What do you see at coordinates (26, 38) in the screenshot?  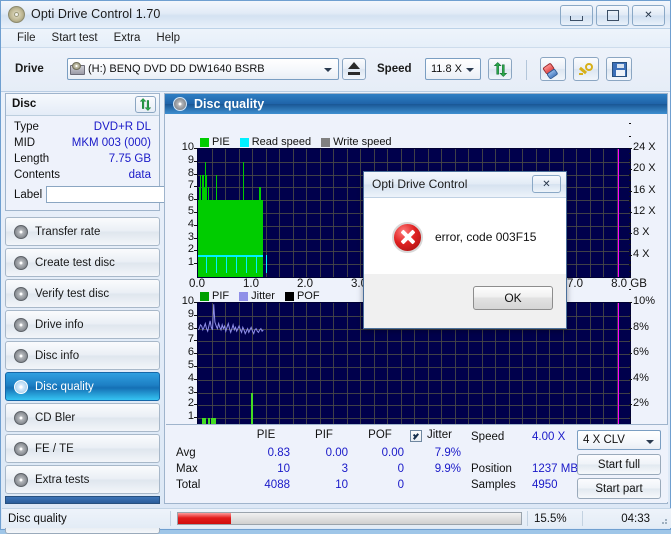 I see `menu-file: File` at bounding box center [26, 38].